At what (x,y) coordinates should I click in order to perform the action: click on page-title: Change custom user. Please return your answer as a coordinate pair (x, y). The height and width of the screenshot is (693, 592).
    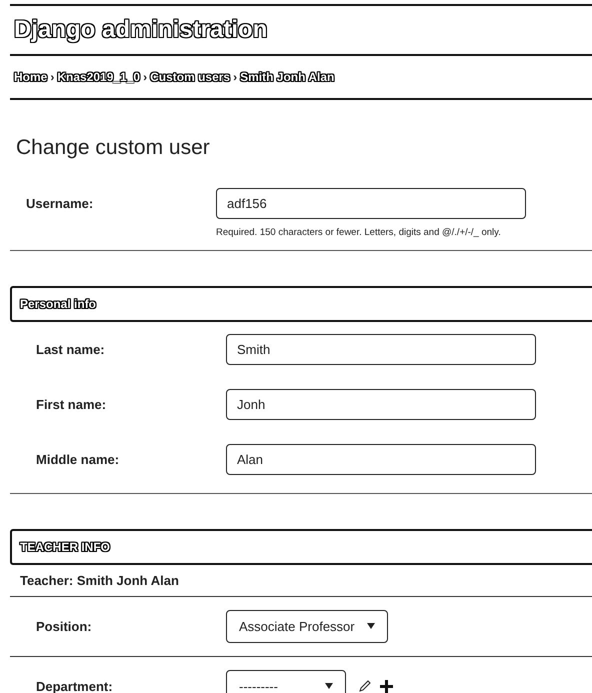
    Looking at the image, I should click on (113, 148).